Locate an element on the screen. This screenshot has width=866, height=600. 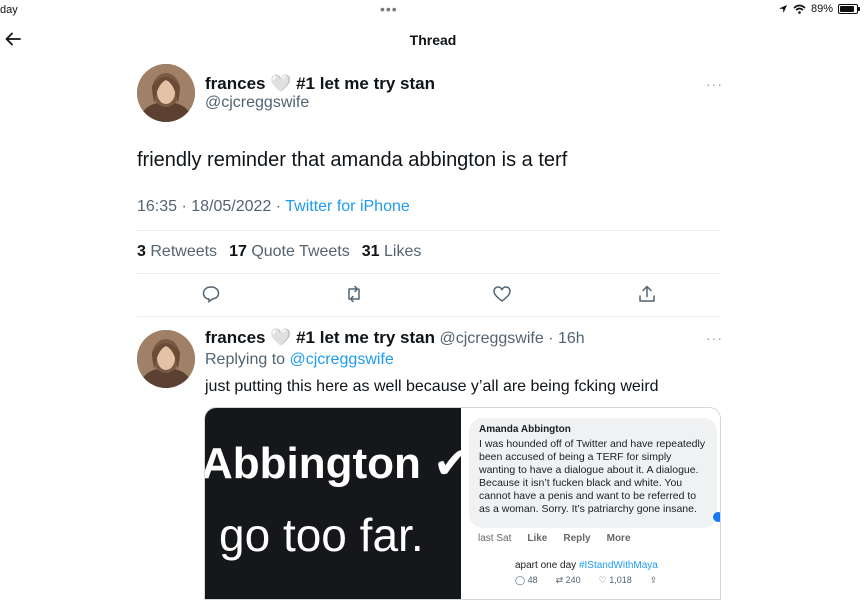
reply-icon is located at coordinates (211, 294).